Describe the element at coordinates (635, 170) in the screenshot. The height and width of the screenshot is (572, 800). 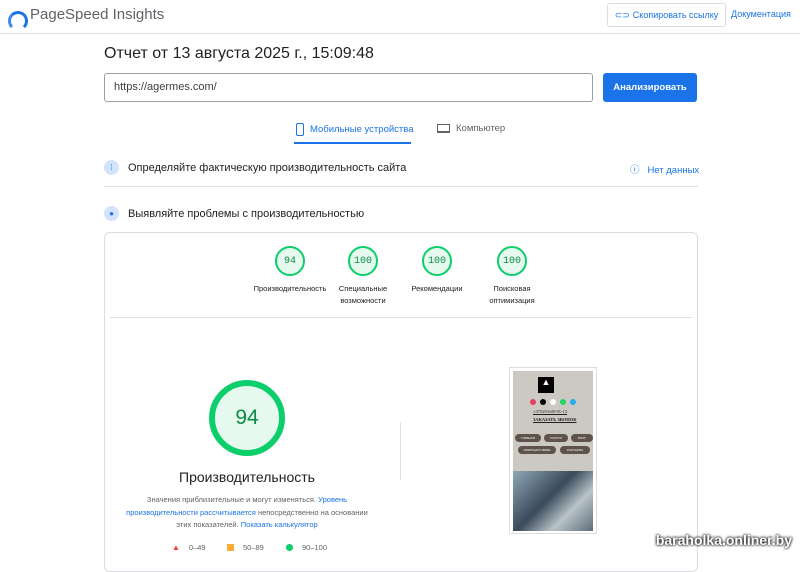
I see `info-icon: ⓘ` at that location.